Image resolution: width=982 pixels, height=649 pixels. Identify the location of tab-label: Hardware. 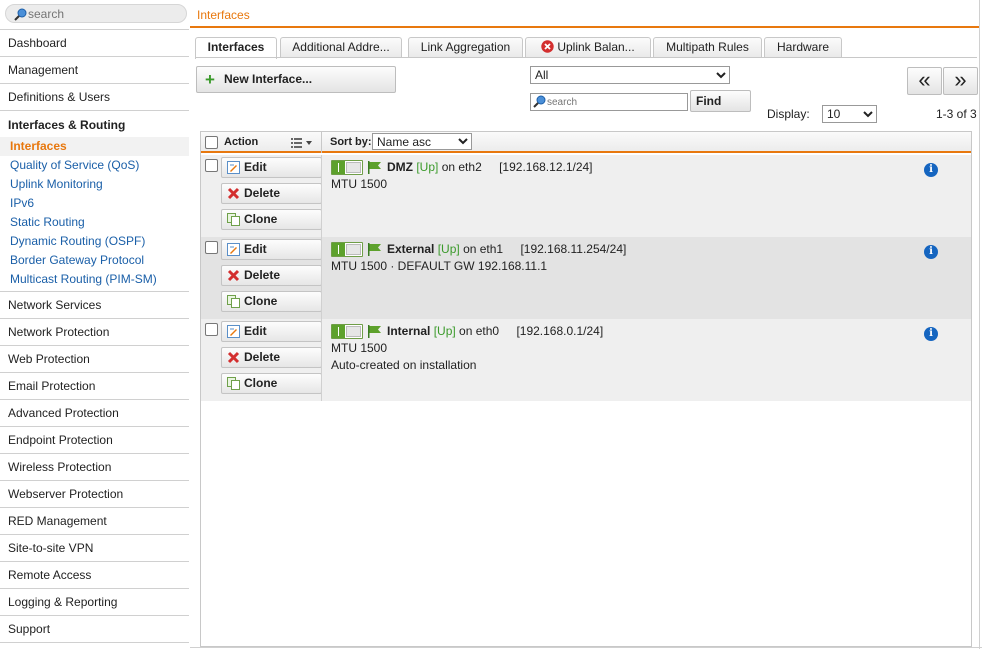
(803, 47).